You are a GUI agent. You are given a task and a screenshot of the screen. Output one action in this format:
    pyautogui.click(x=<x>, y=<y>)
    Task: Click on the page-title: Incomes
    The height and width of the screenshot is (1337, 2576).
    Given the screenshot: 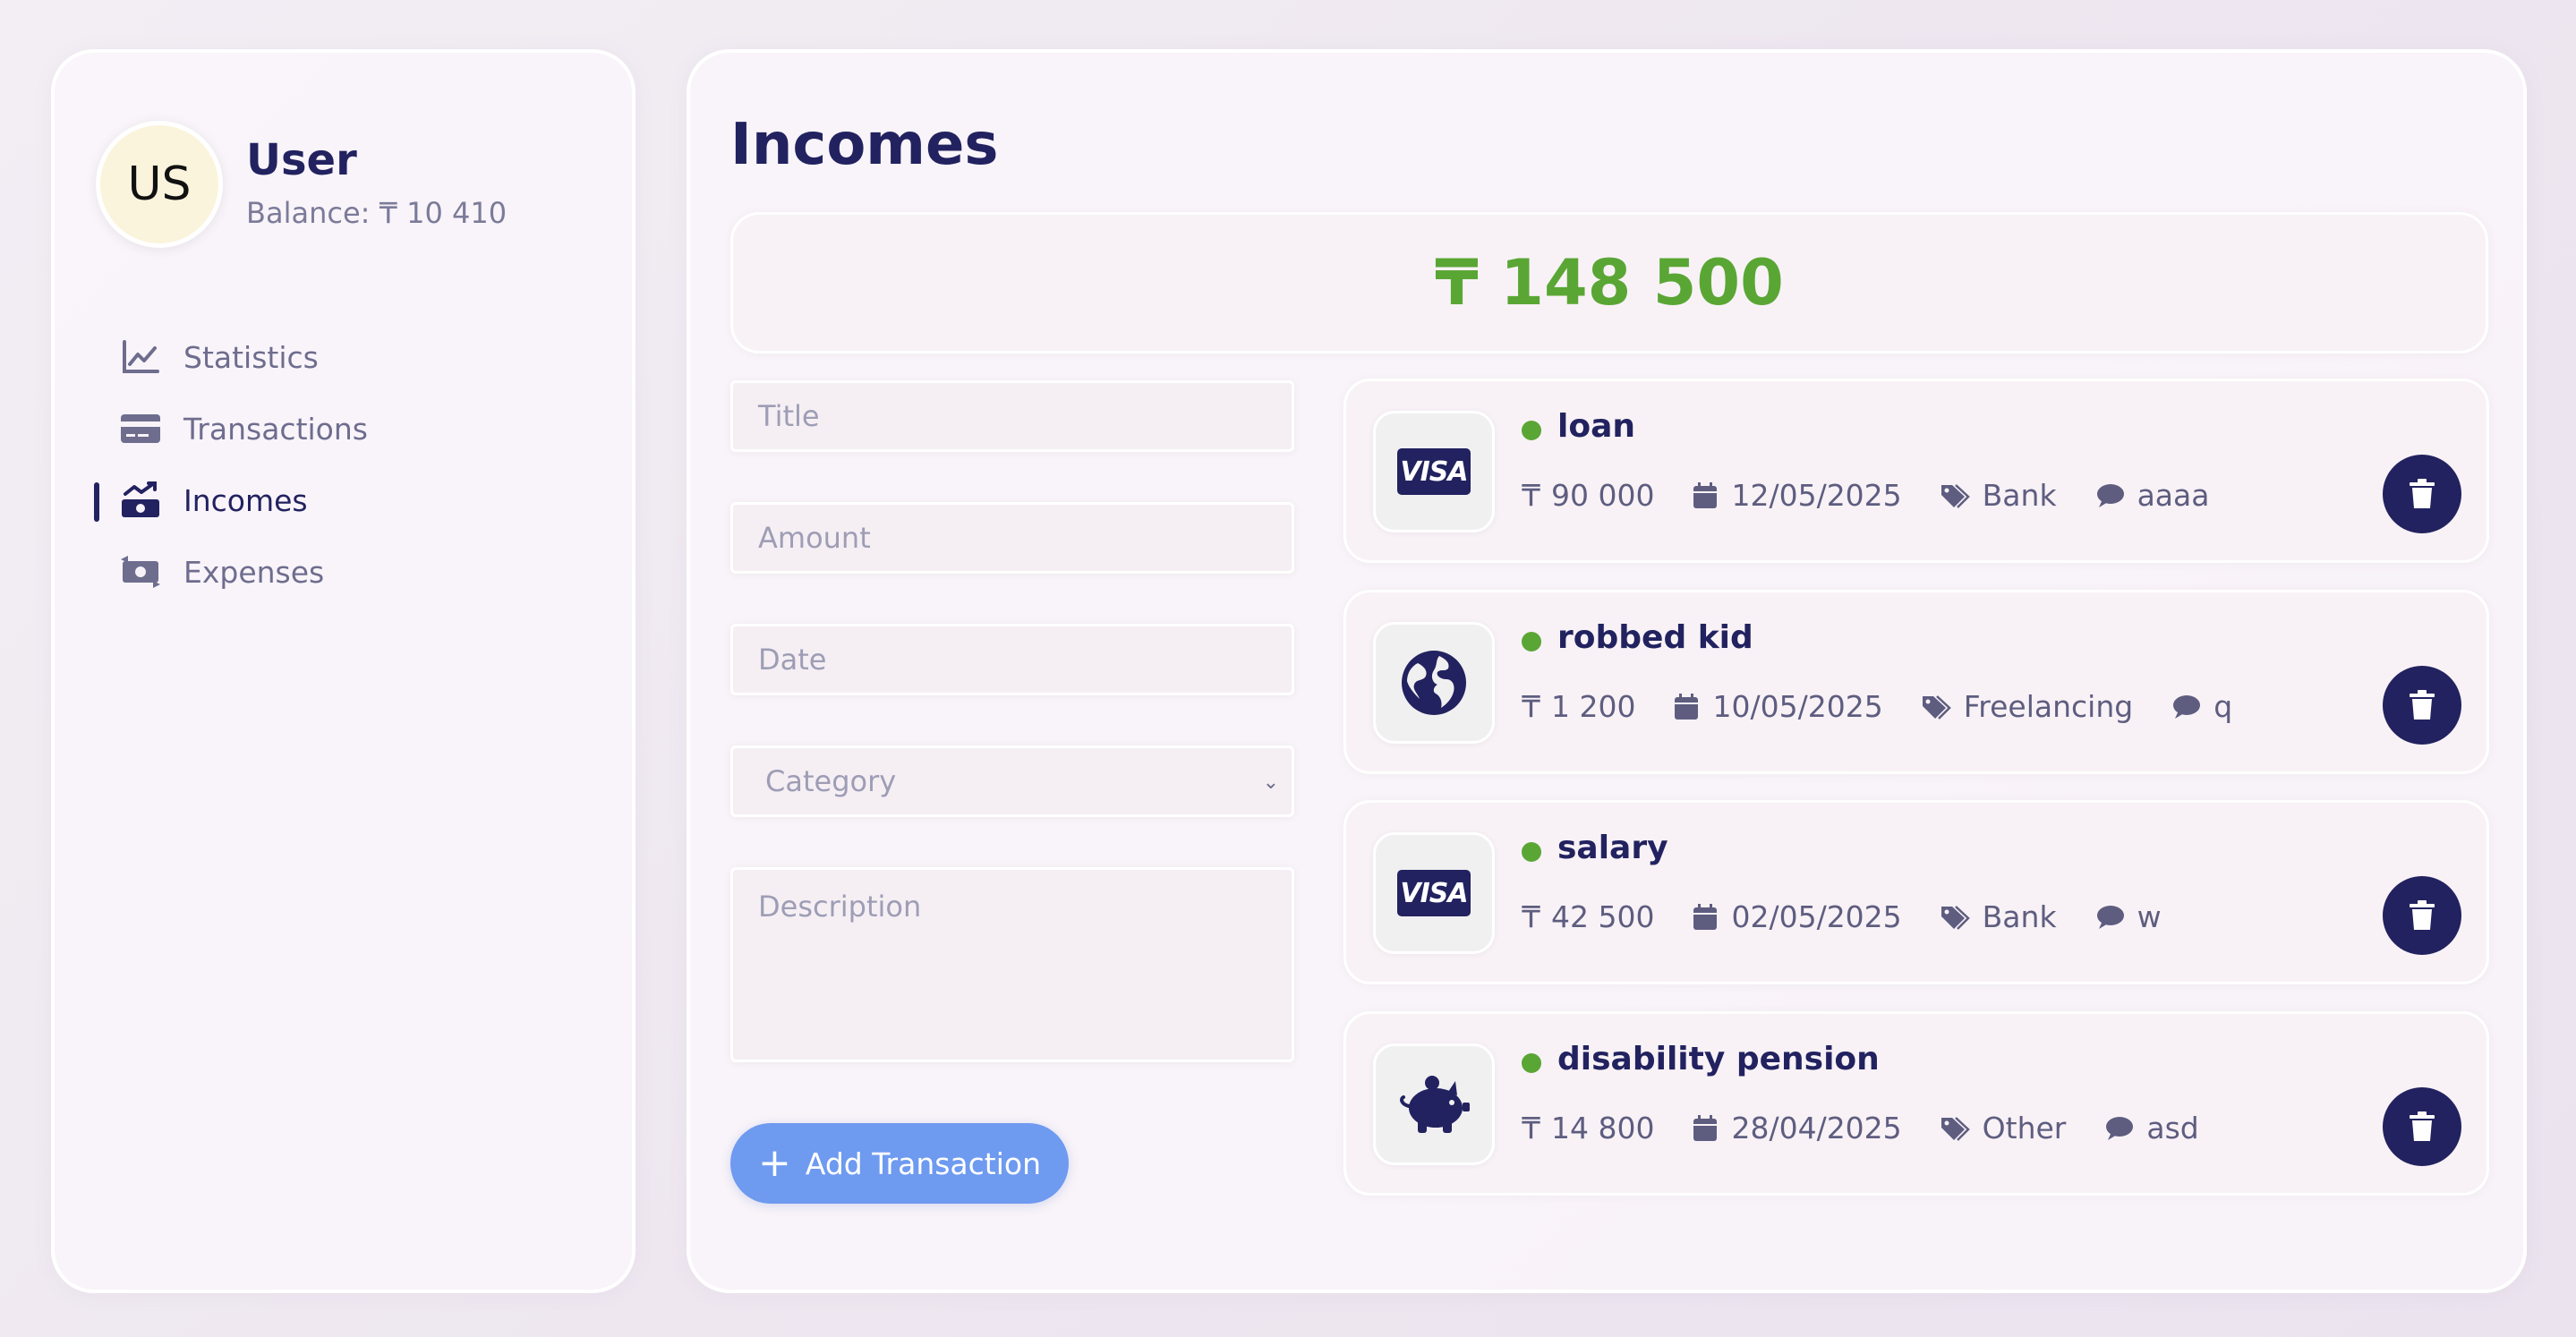 What is the action you would take?
    pyautogui.click(x=864, y=145)
    